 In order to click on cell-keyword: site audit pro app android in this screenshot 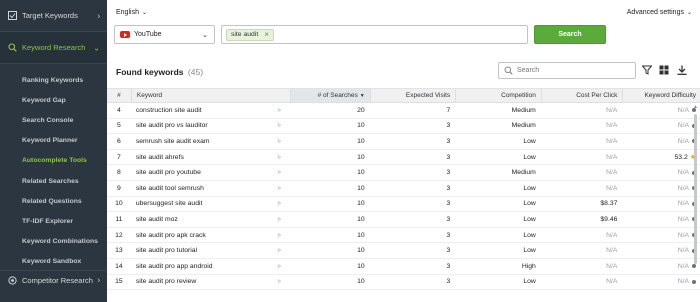, I will do `click(174, 266)`.